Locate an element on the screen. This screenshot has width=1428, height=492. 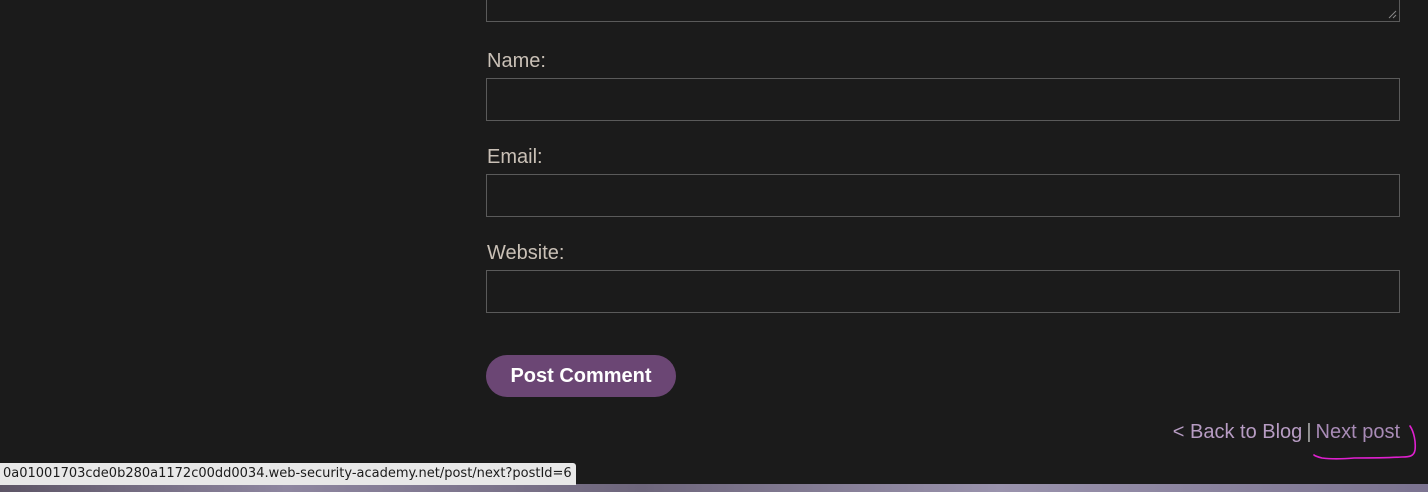
next-post-link: Next post is located at coordinates (1358, 432).